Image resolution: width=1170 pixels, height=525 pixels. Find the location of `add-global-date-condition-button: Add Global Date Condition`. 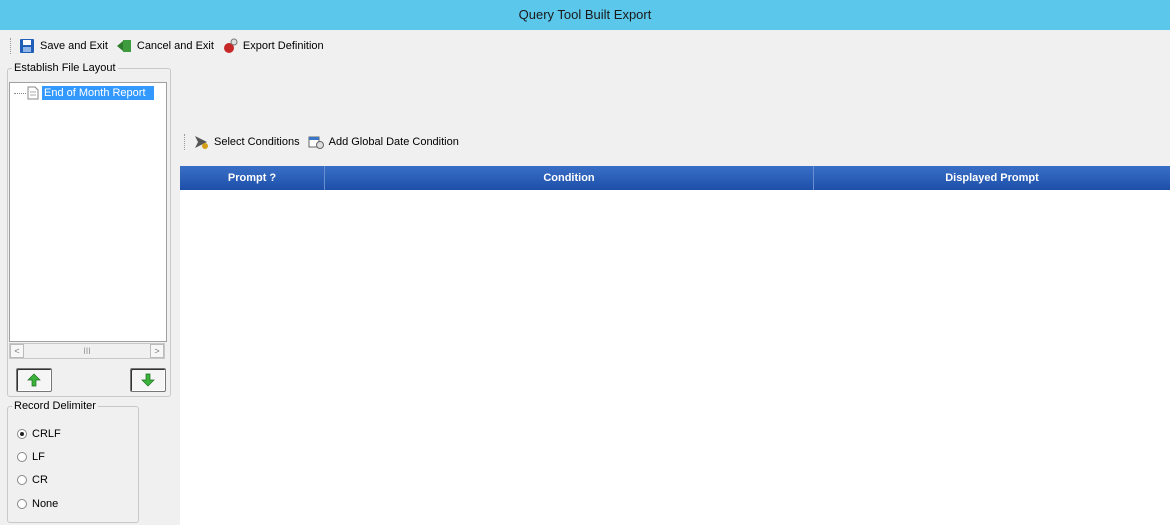

add-global-date-condition-button: Add Global Date Condition is located at coordinates (383, 142).